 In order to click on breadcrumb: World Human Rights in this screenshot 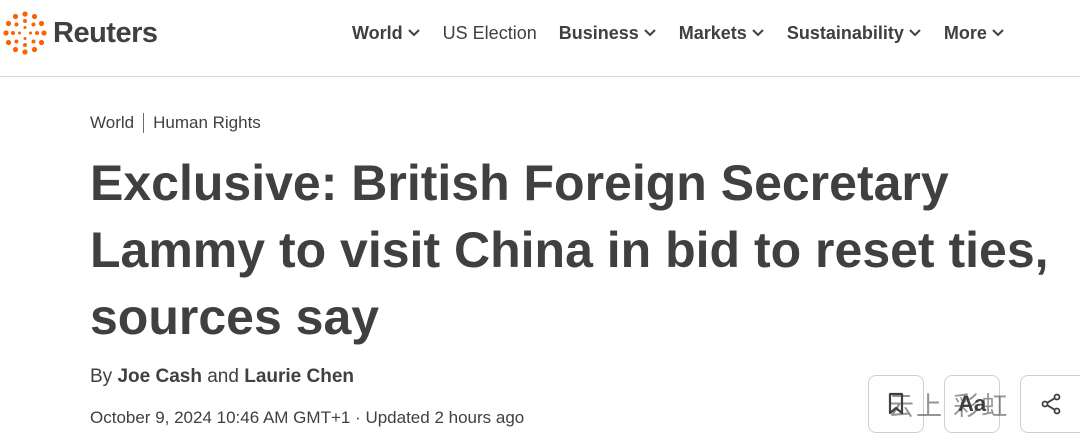, I will do `click(175, 123)`.